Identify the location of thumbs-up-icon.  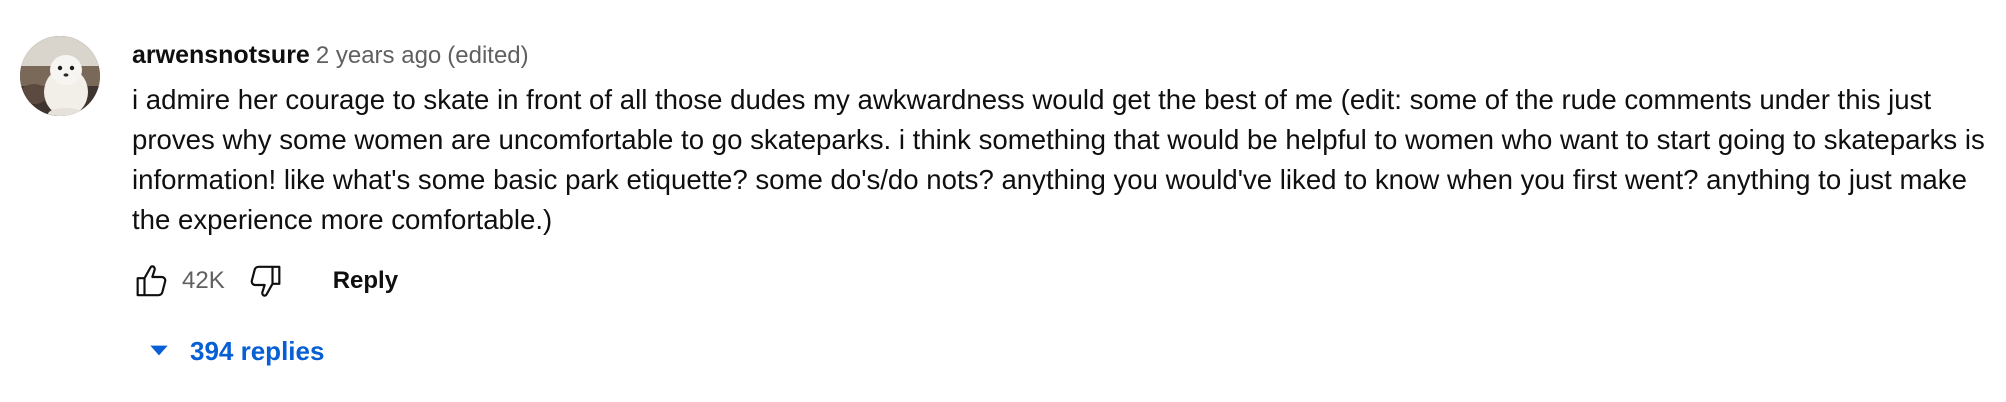
(151, 281).